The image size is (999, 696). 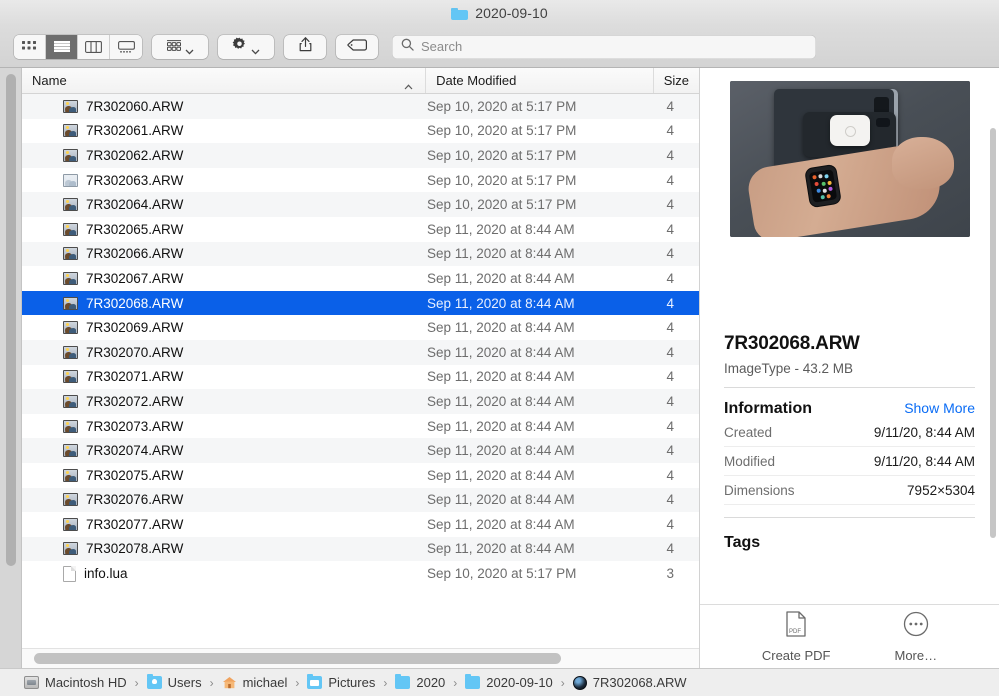 I want to click on breadcrumb-item: Users, so click(x=174, y=682).